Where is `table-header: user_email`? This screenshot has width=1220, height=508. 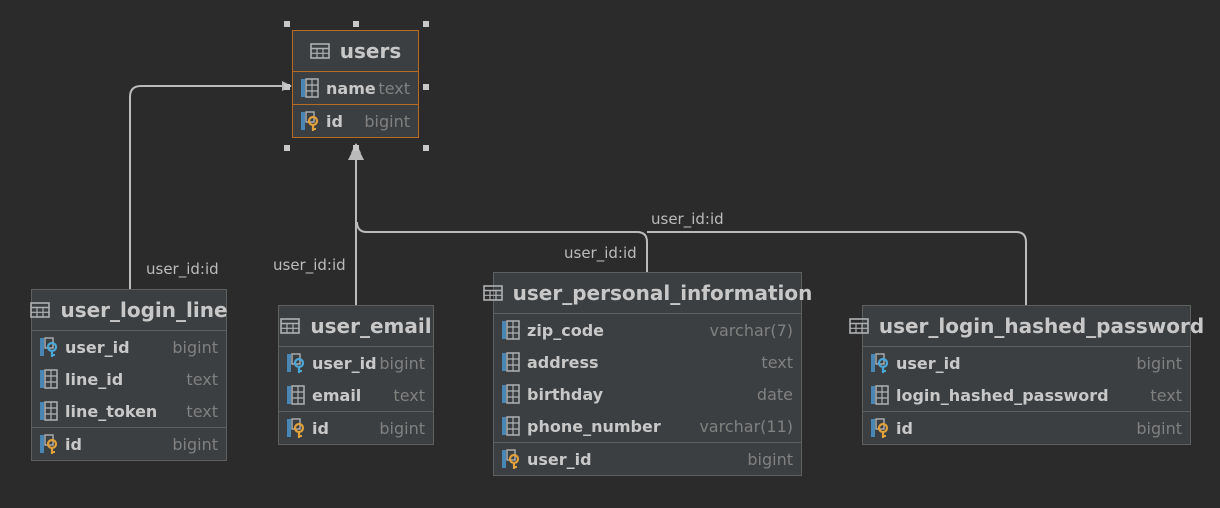
table-header: user_email is located at coordinates (356, 326).